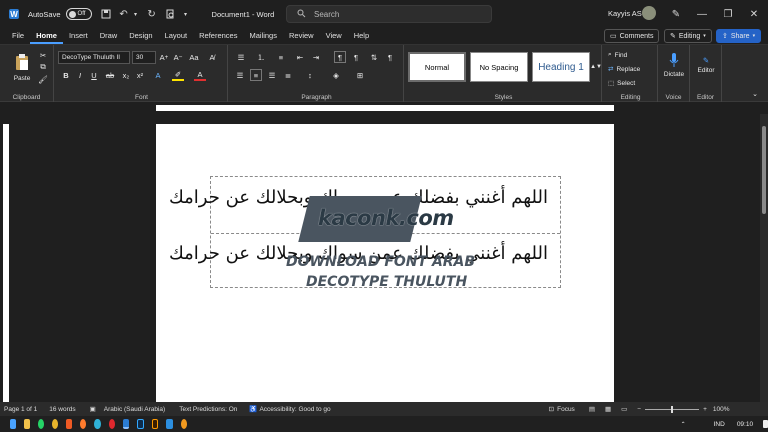 Image resolution: width=768 pixels, height=432 pixels. What do you see at coordinates (126, 75) in the screenshot?
I see `subscript-icon: x₂` at bounding box center [126, 75].